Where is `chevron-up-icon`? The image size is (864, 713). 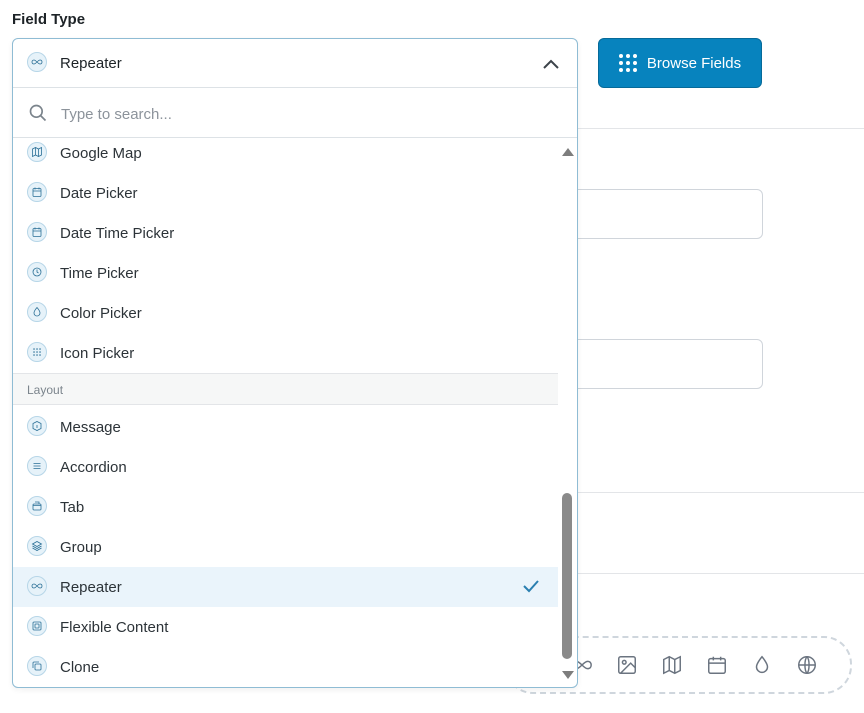
chevron-up-icon is located at coordinates (551, 65).